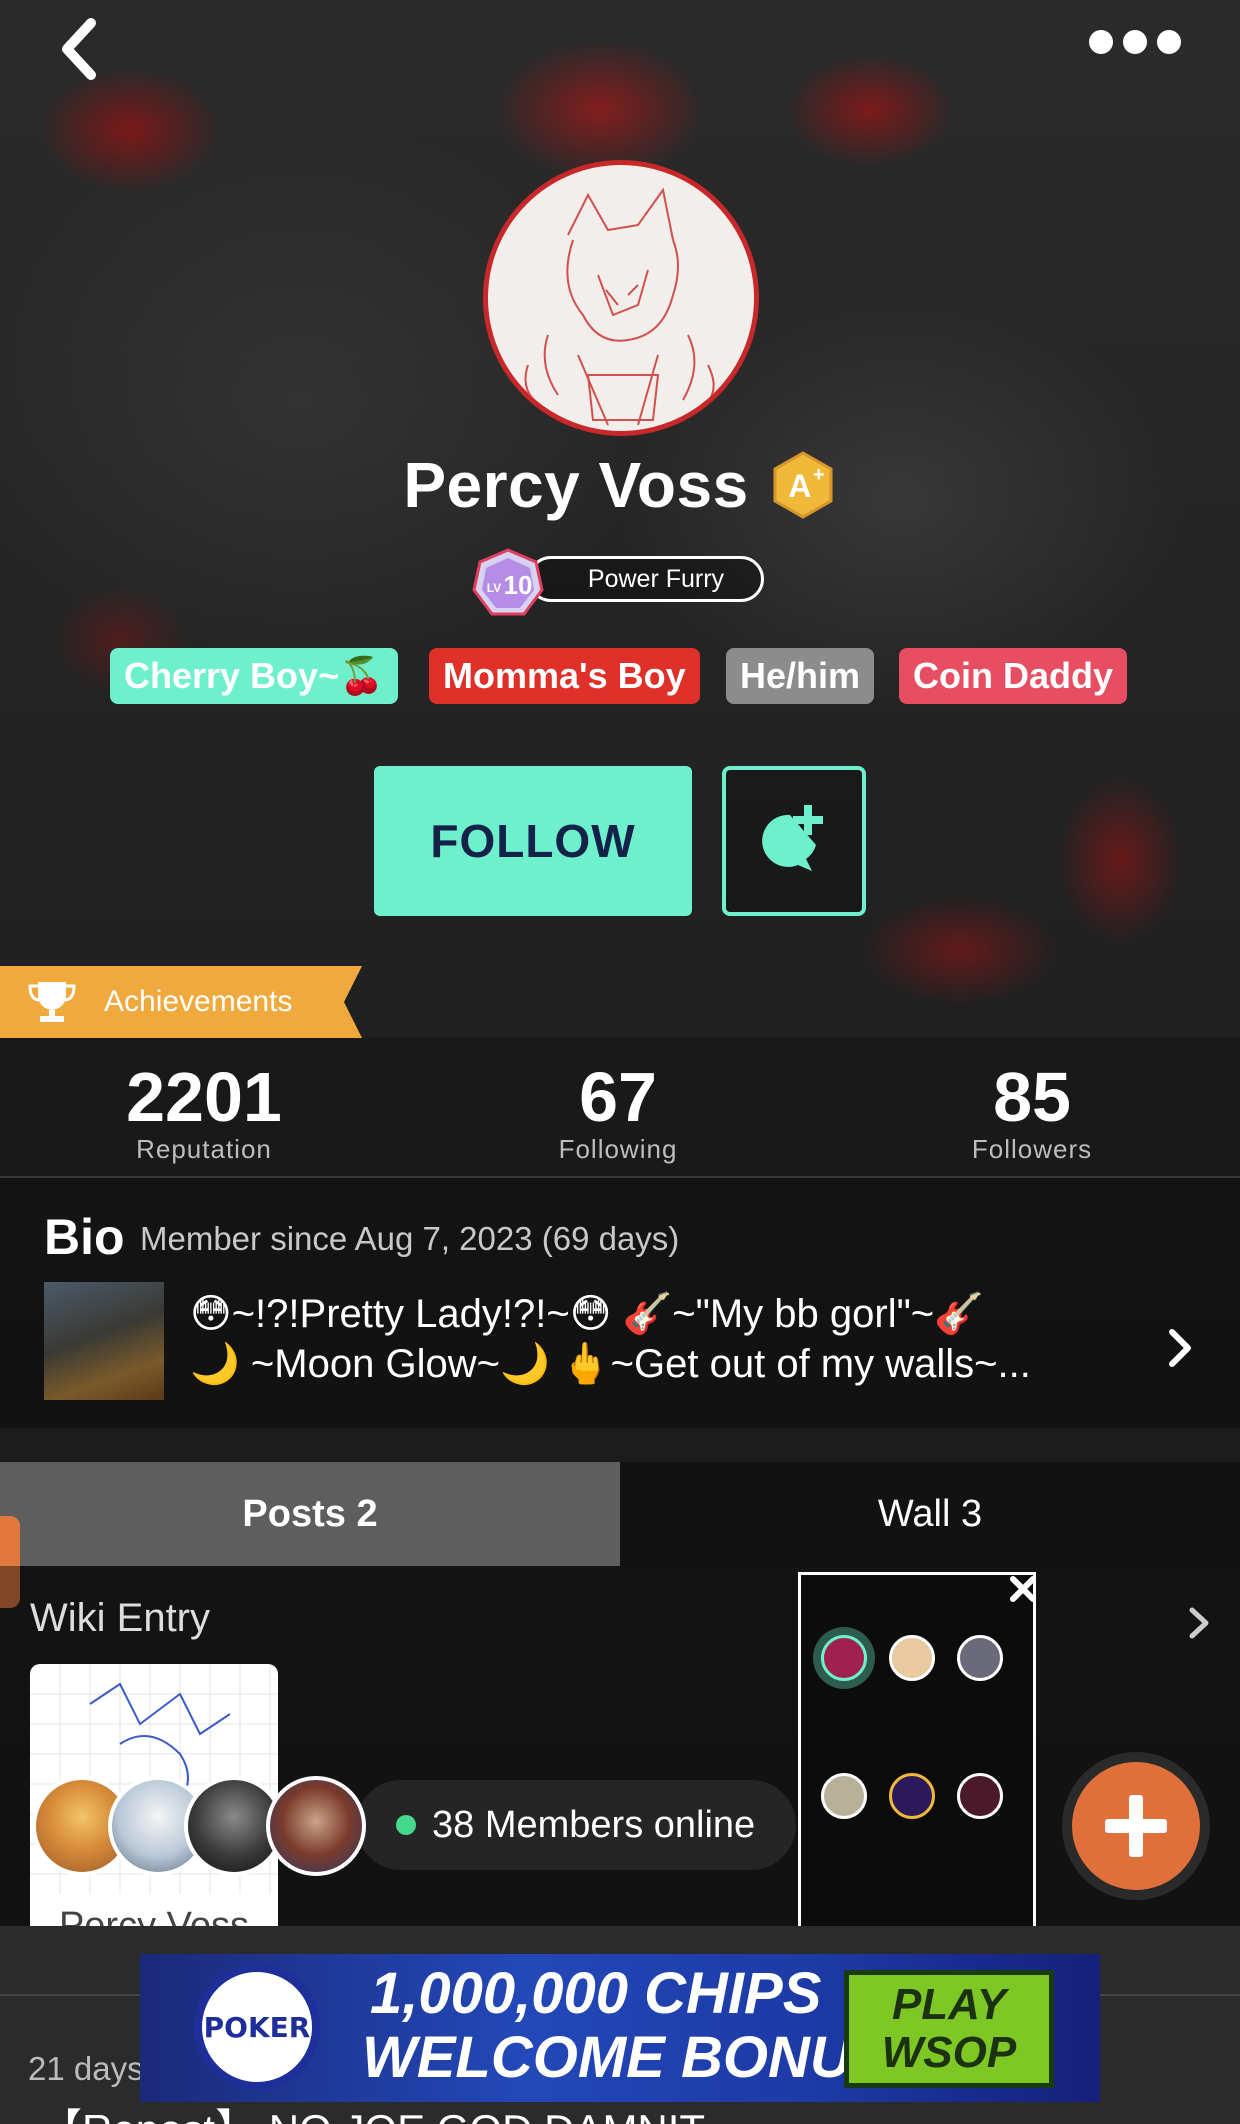 The width and height of the screenshot is (1240, 2124). What do you see at coordinates (310, 1514) in the screenshot?
I see `tab-posts: Posts 2` at bounding box center [310, 1514].